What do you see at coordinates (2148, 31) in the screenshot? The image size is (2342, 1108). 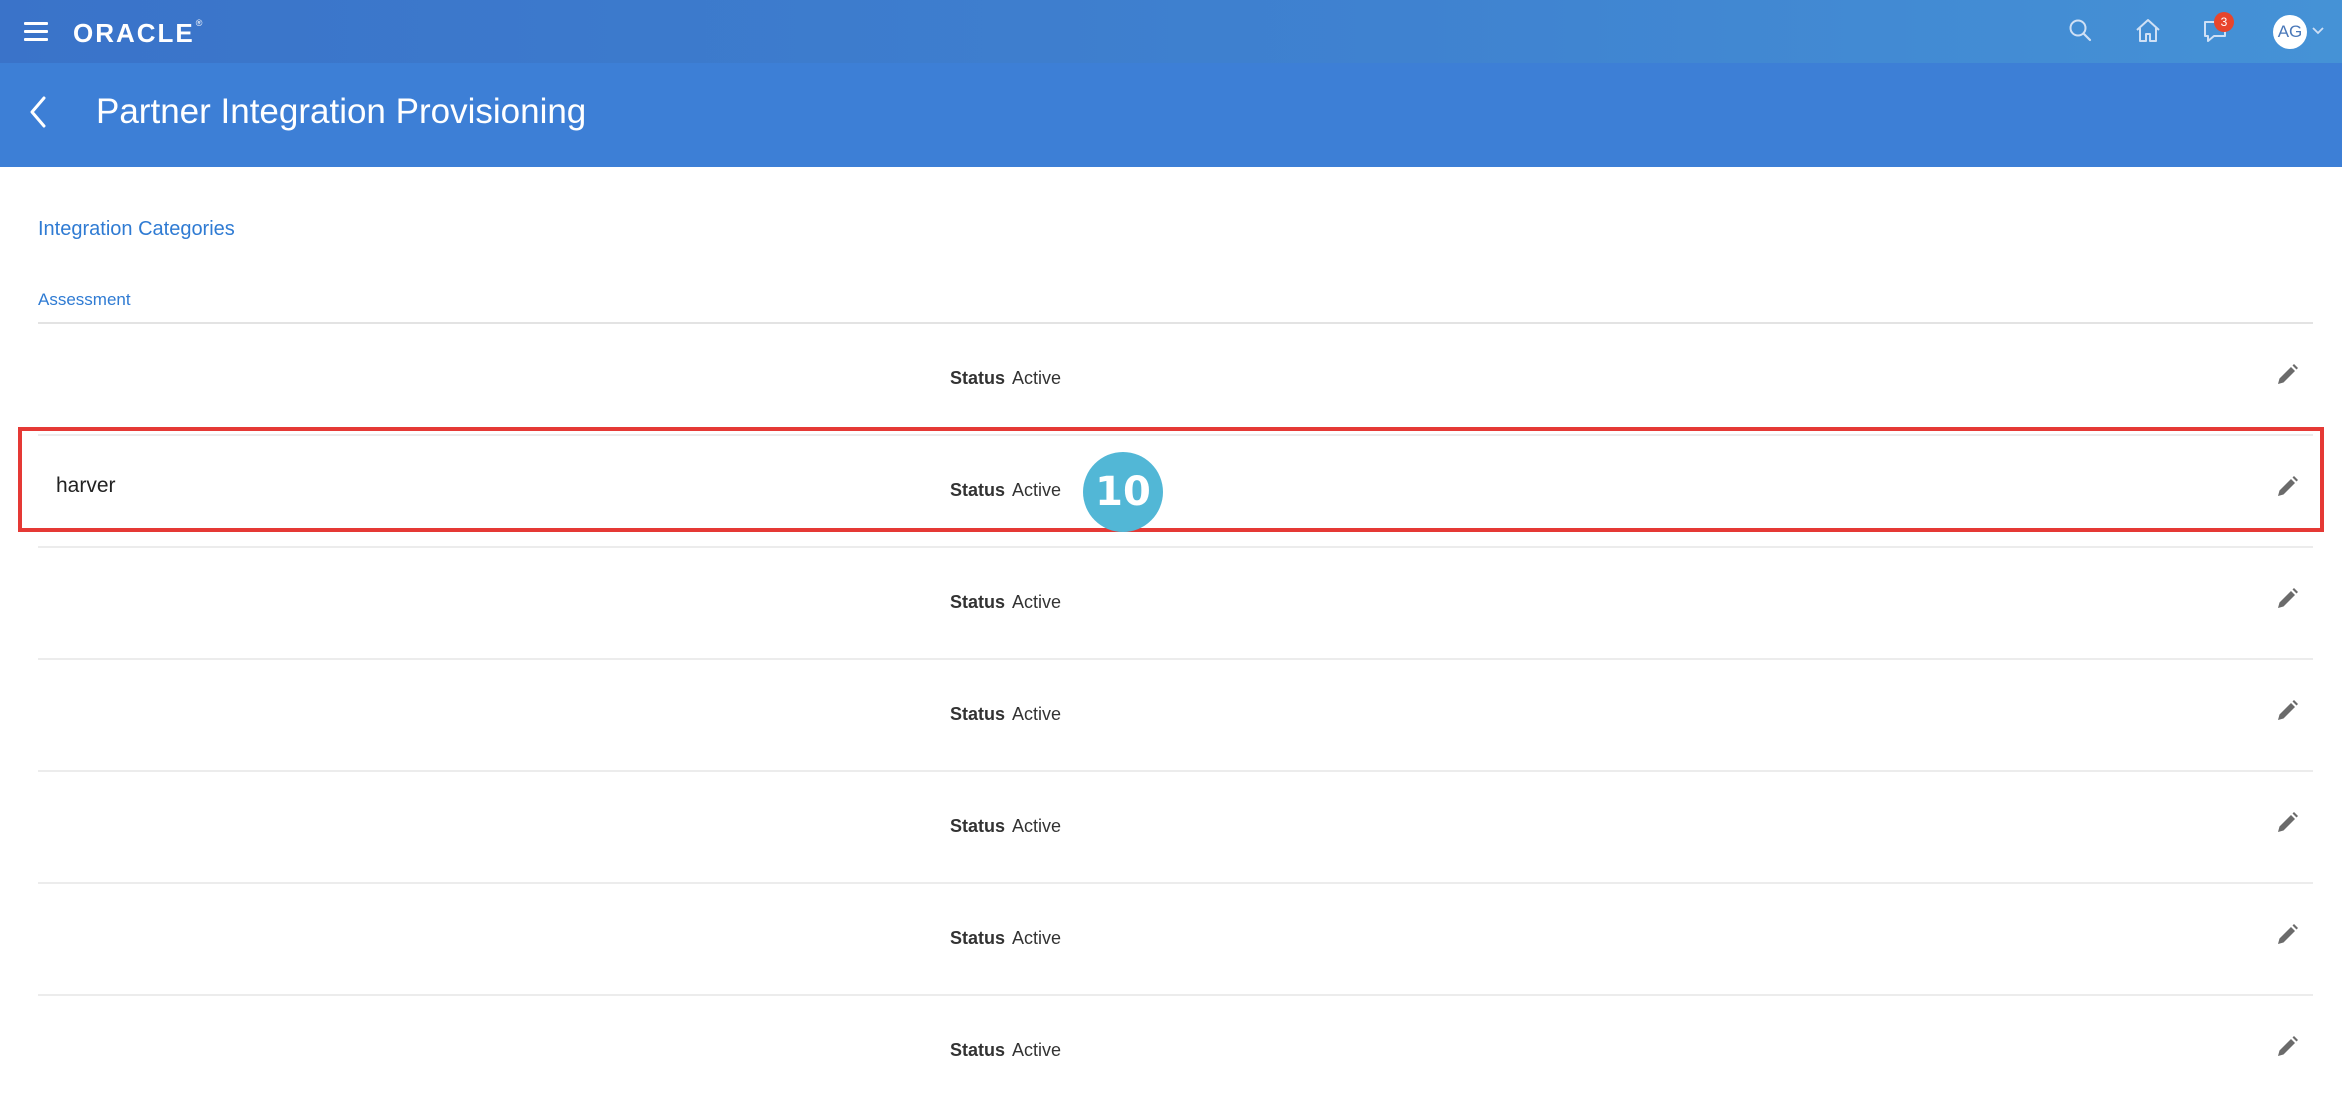 I see `home-icon` at bounding box center [2148, 31].